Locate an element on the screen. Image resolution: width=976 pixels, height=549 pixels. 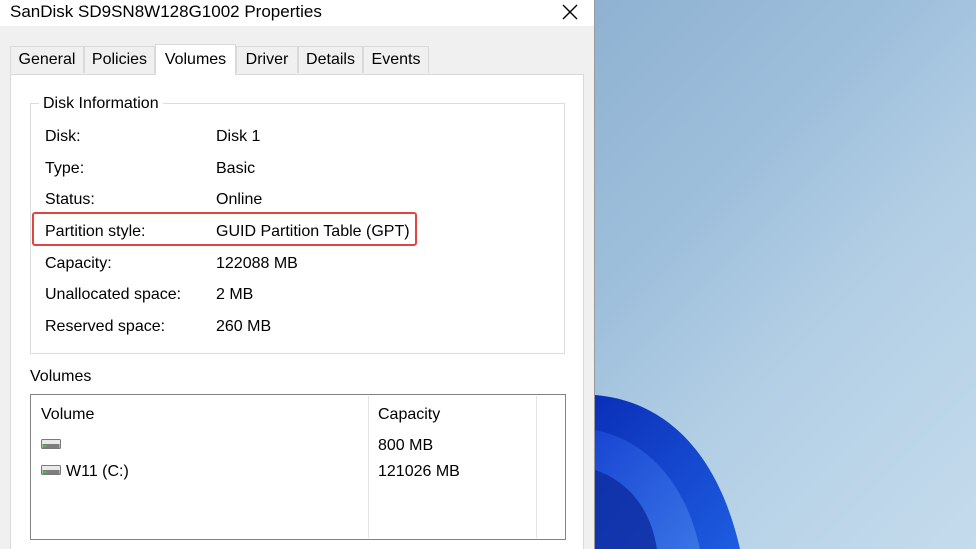
reserved-space-value: 260 MB is located at coordinates (244, 326).